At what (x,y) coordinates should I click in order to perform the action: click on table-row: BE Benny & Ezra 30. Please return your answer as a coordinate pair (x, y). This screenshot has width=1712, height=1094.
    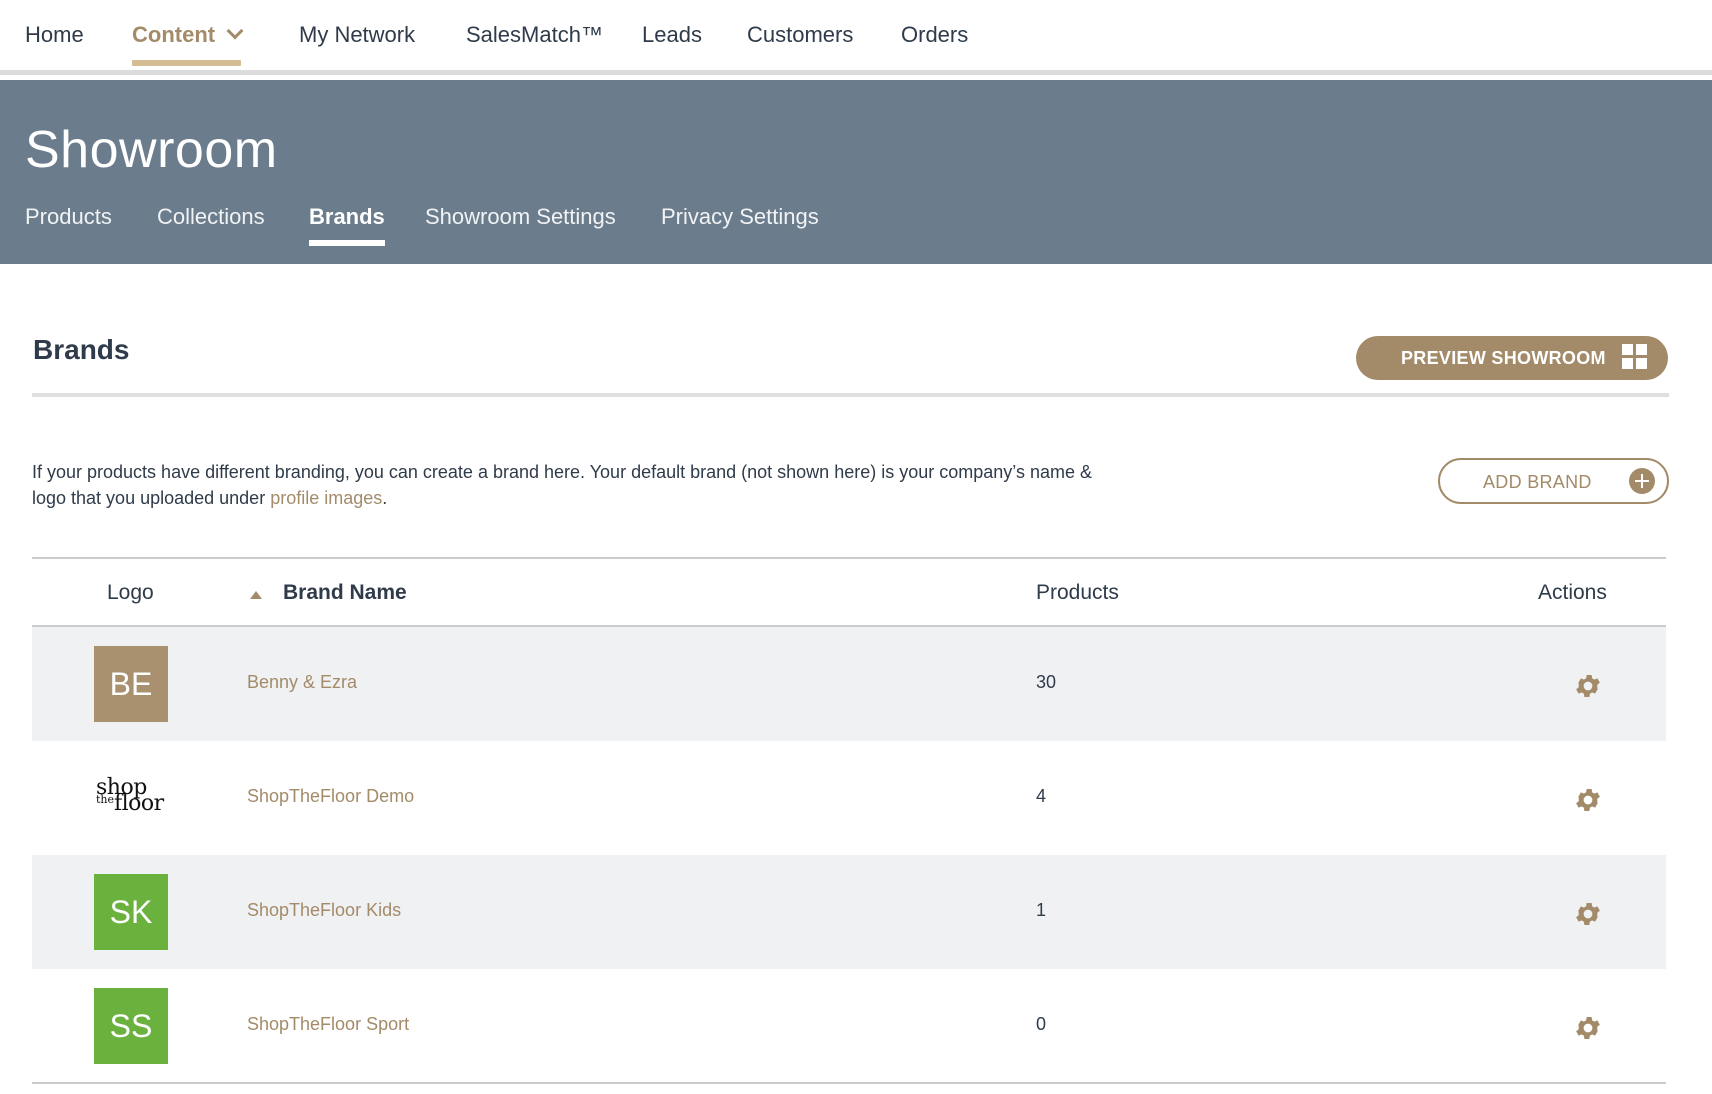
    Looking at the image, I should click on (849, 684).